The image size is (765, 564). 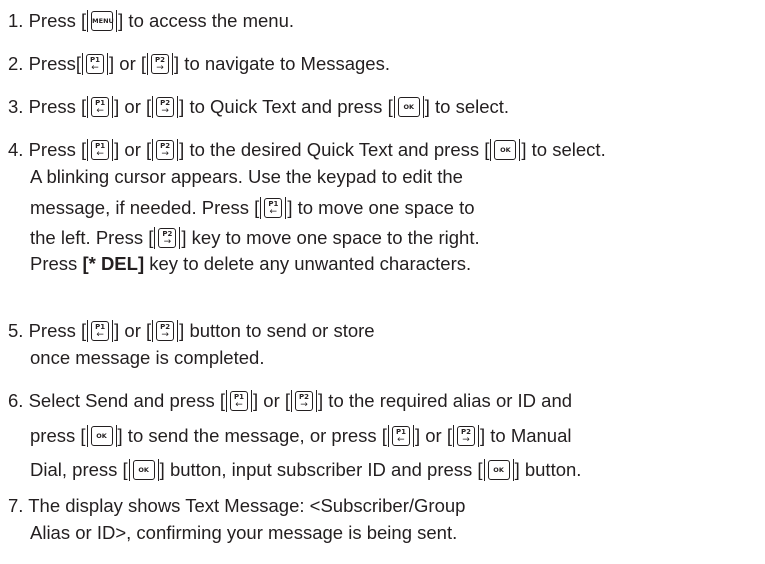 I want to click on step-number: 7., so click(x=16, y=505).